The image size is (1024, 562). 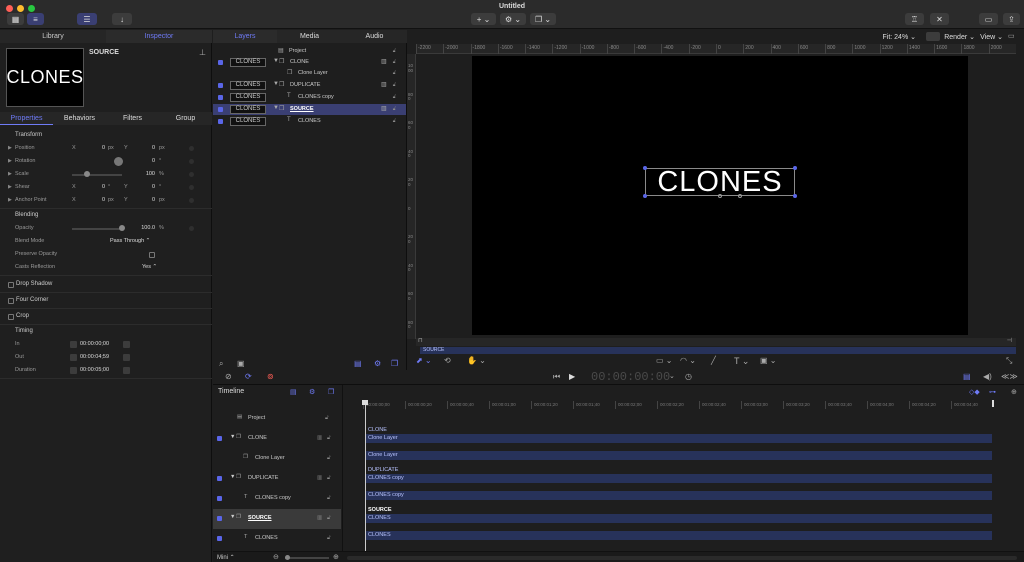 I want to click on position-x-value: 0, so click(x=97, y=148).